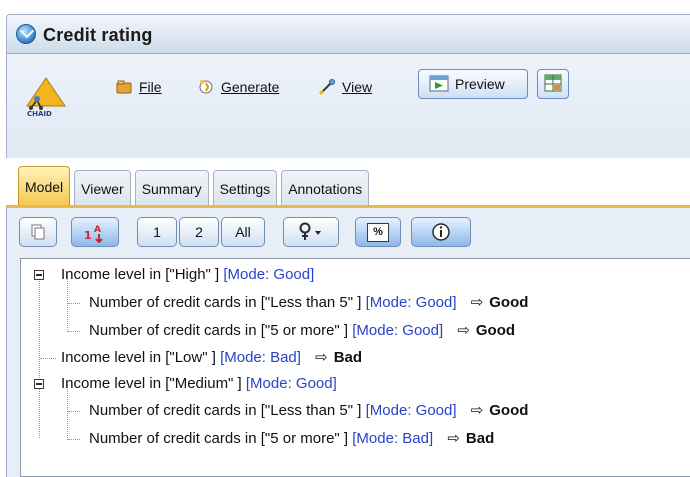  I want to click on tab-viewer: Viewer, so click(102, 188).